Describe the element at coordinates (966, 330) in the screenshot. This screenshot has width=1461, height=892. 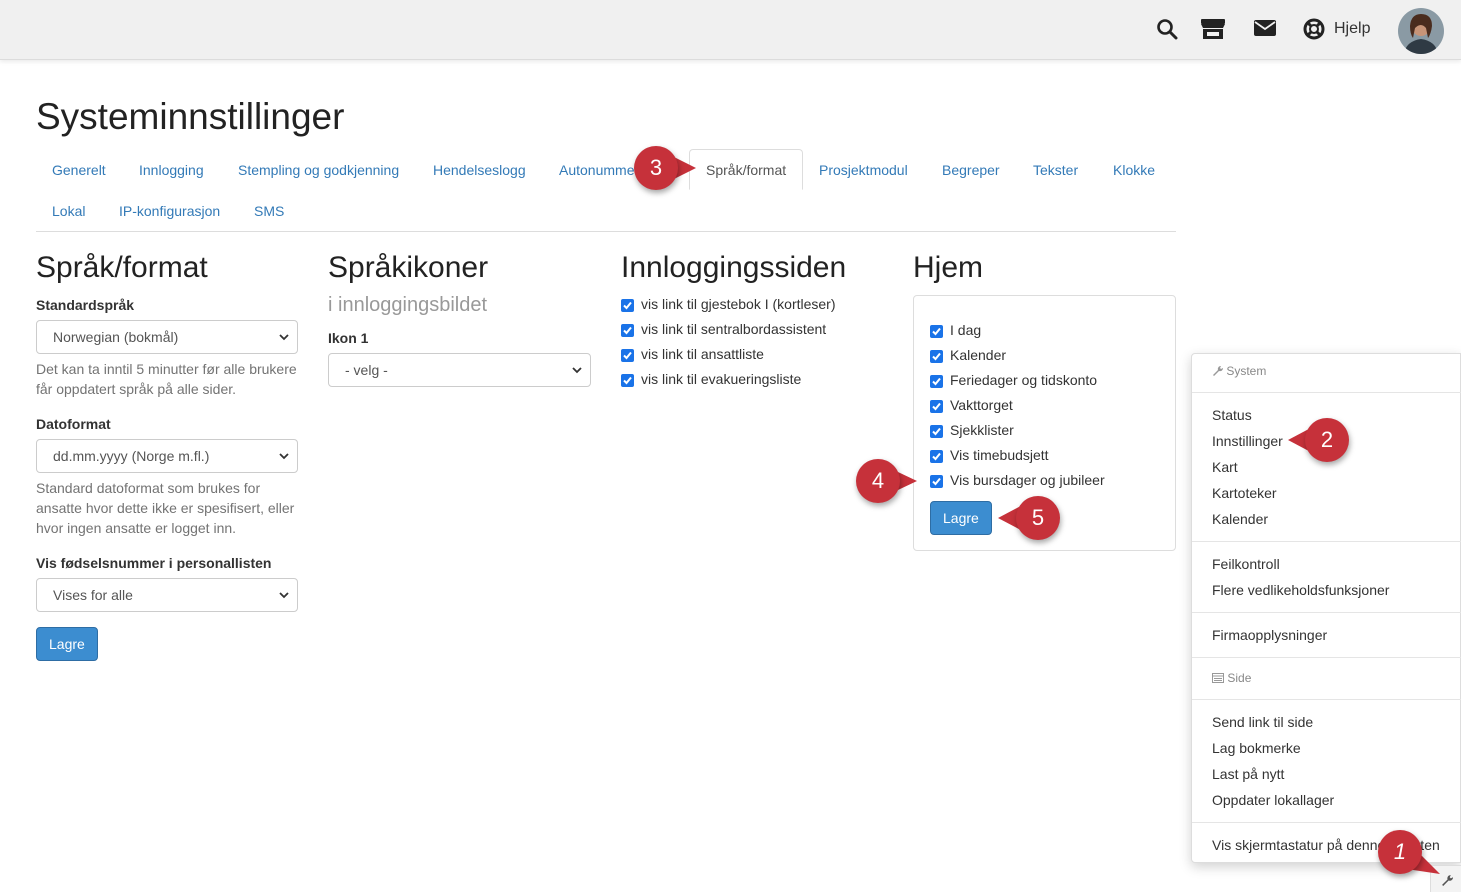
I see `checkbox-label: I dag` at that location.